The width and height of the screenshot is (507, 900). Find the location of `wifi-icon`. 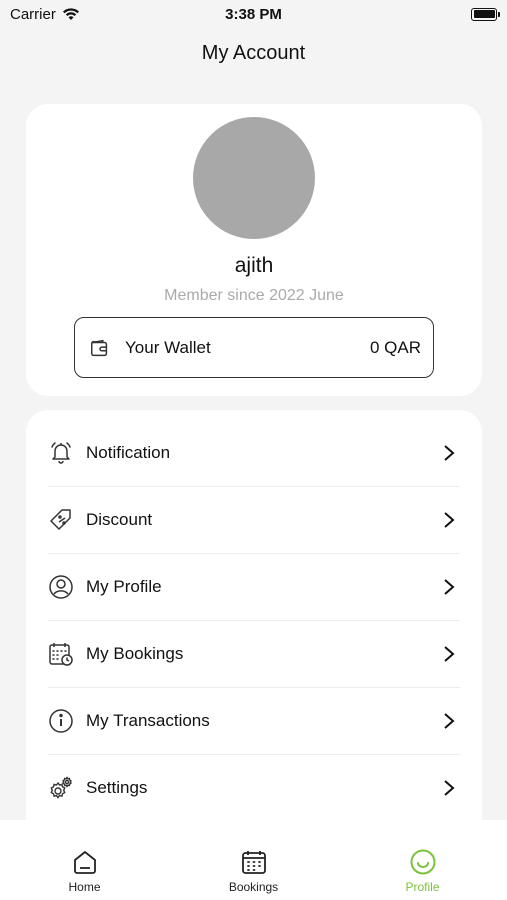

wifi-icon is located at coordinates (70, 14).